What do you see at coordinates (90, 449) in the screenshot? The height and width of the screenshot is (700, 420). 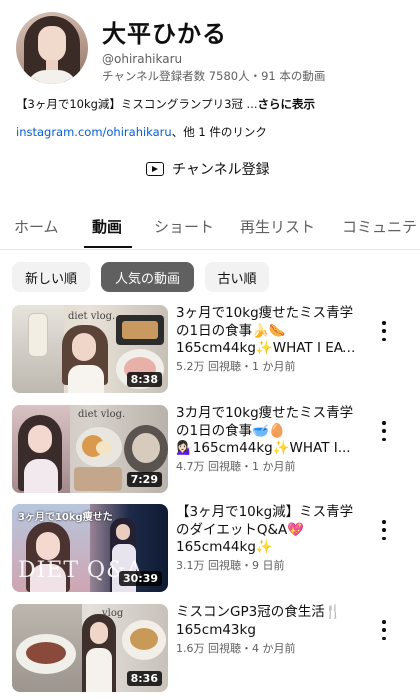 I see `video-thumbnail: diet vlog. 7:29` at bounding box center [90, 449].